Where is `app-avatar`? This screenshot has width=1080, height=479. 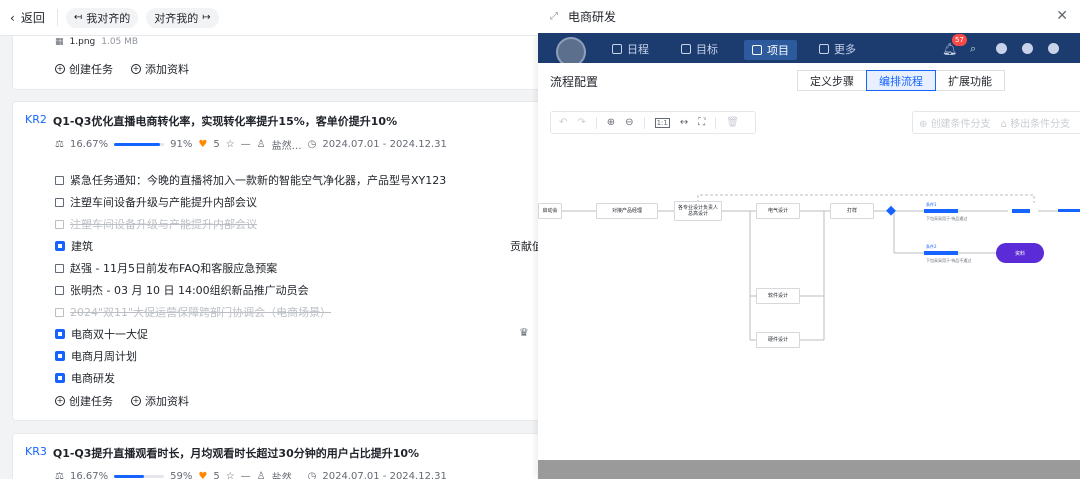
app-avatar is located at coordinates (571, 50).